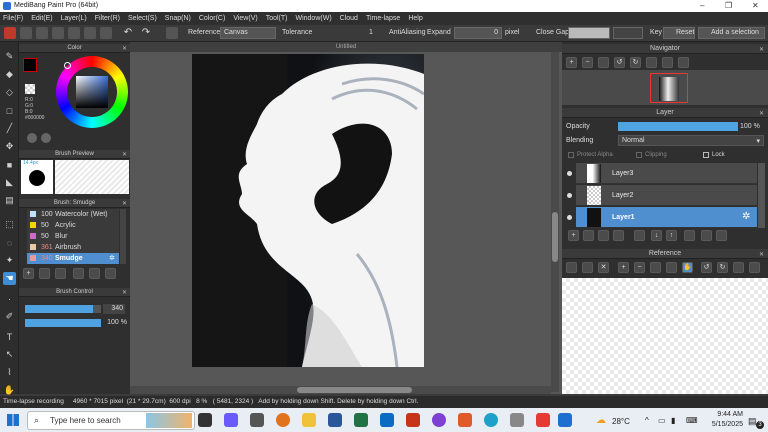 The width and height of the screenshot is (768, 432). What do you see at coordinates (9, 164) in the screenshot?
I see `fill-rect-tool-icon: ■` at bounding box center [9, 164].